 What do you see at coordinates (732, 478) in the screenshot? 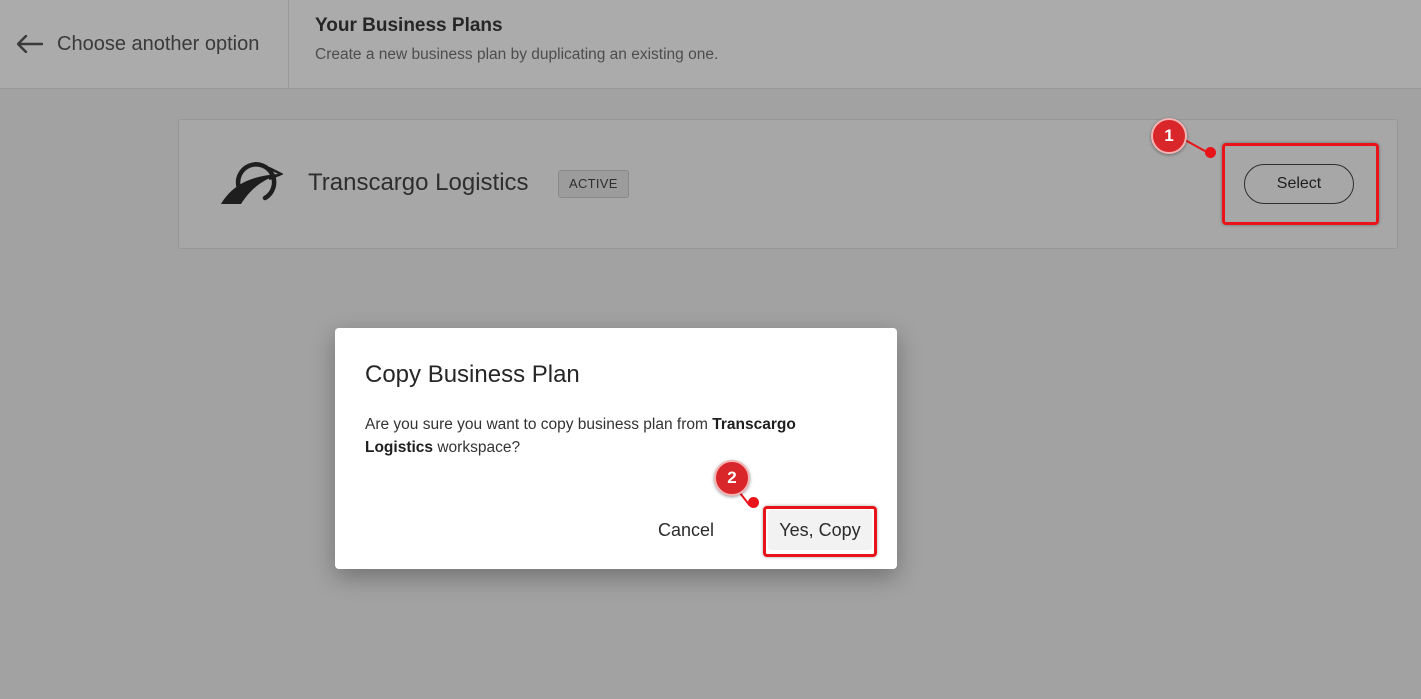
I see `annotation-marker-2: 2` at bounding box center [732, 478].